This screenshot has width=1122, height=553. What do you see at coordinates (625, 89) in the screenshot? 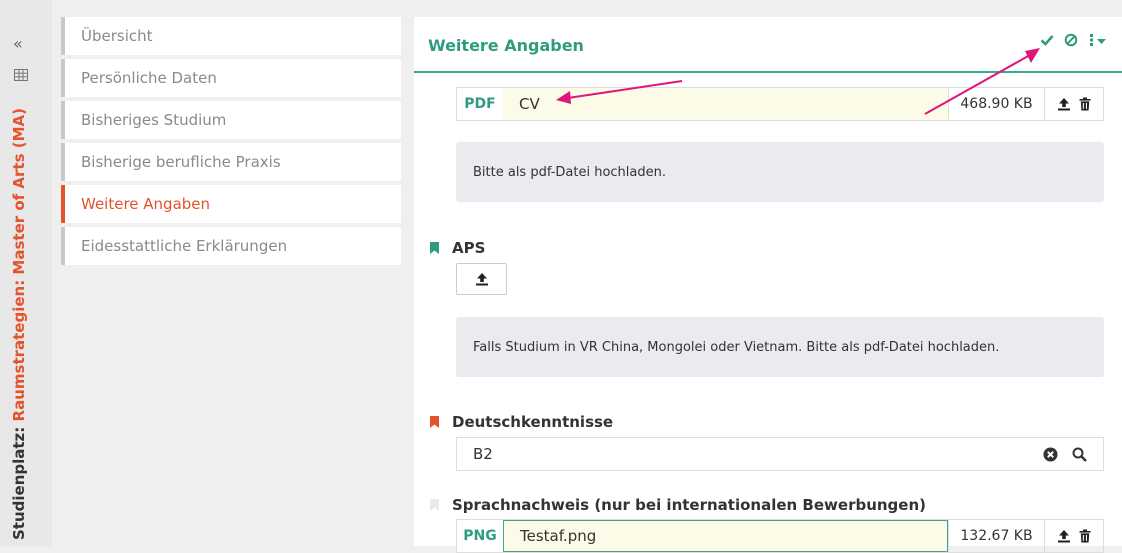
I see `annotation-arrow-to-filename` at bounding box center [625, 89].